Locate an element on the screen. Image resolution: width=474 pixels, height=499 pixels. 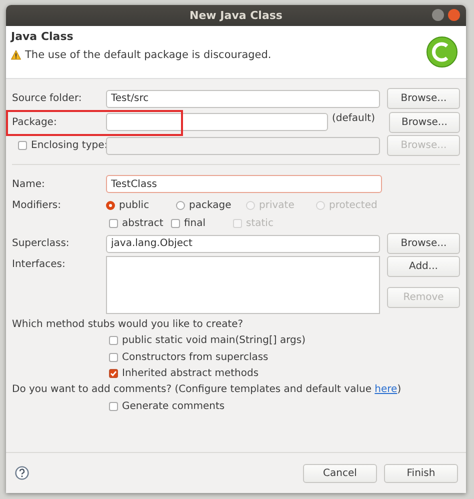
checkbox-label: abstract is located at coordinates (143, 223).